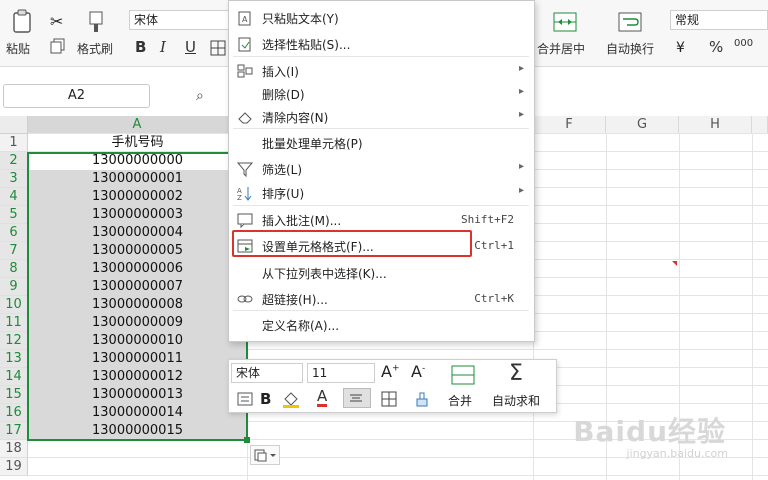  Describe the element at coordinates (630, 22) in the screenshot. I see `wrap-text-icon` at that location.